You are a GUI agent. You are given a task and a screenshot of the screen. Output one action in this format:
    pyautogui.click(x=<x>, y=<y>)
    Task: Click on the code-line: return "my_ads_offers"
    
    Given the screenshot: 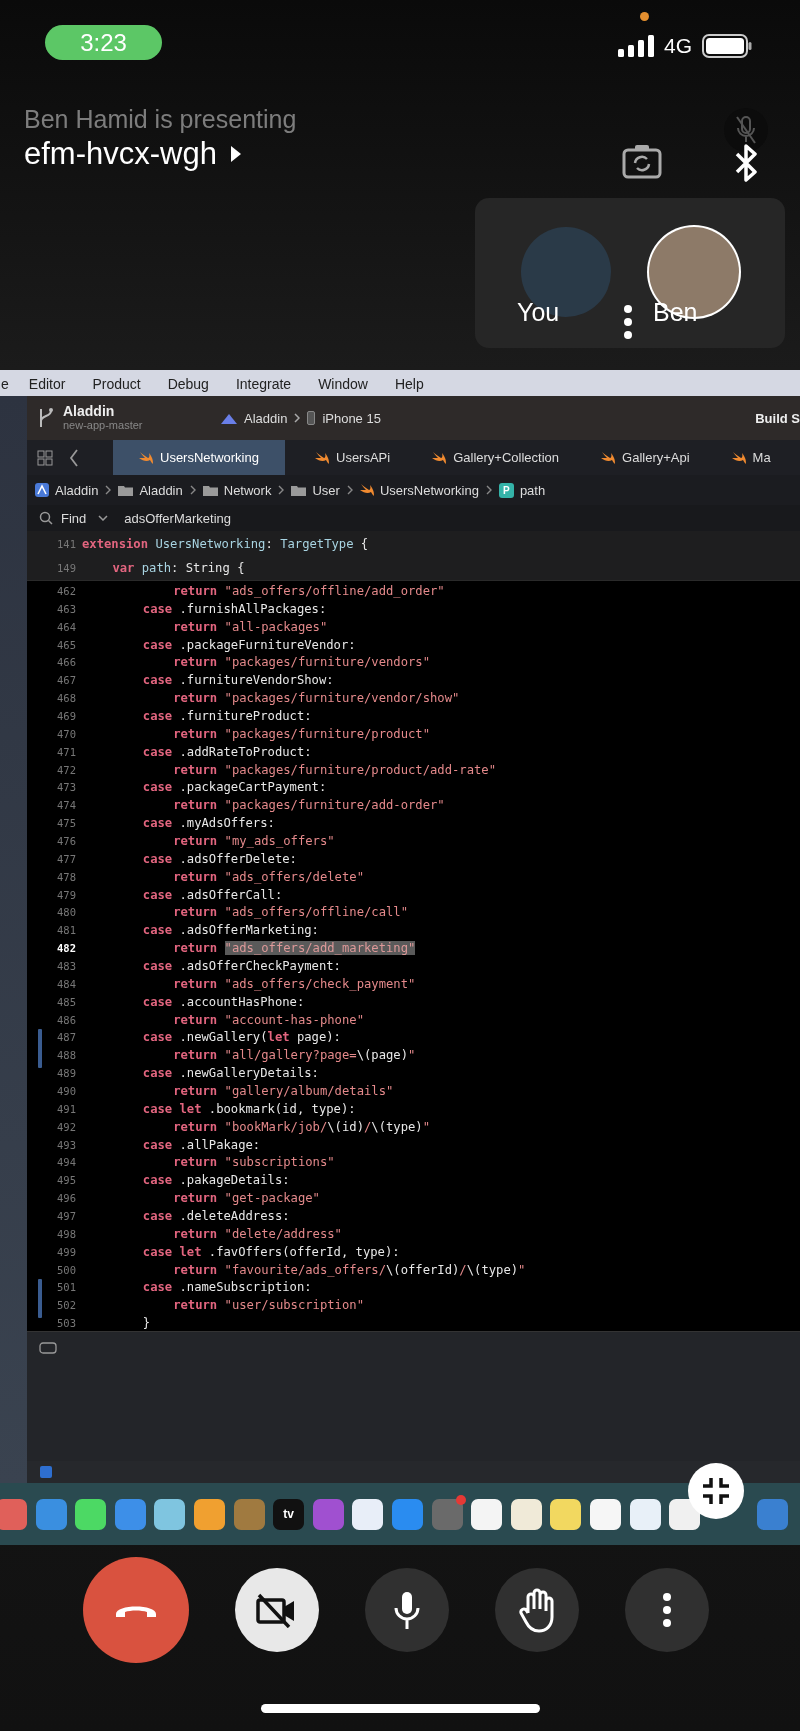 What is the action you would take?
    pyautogui.click(x=254, y=840)
    